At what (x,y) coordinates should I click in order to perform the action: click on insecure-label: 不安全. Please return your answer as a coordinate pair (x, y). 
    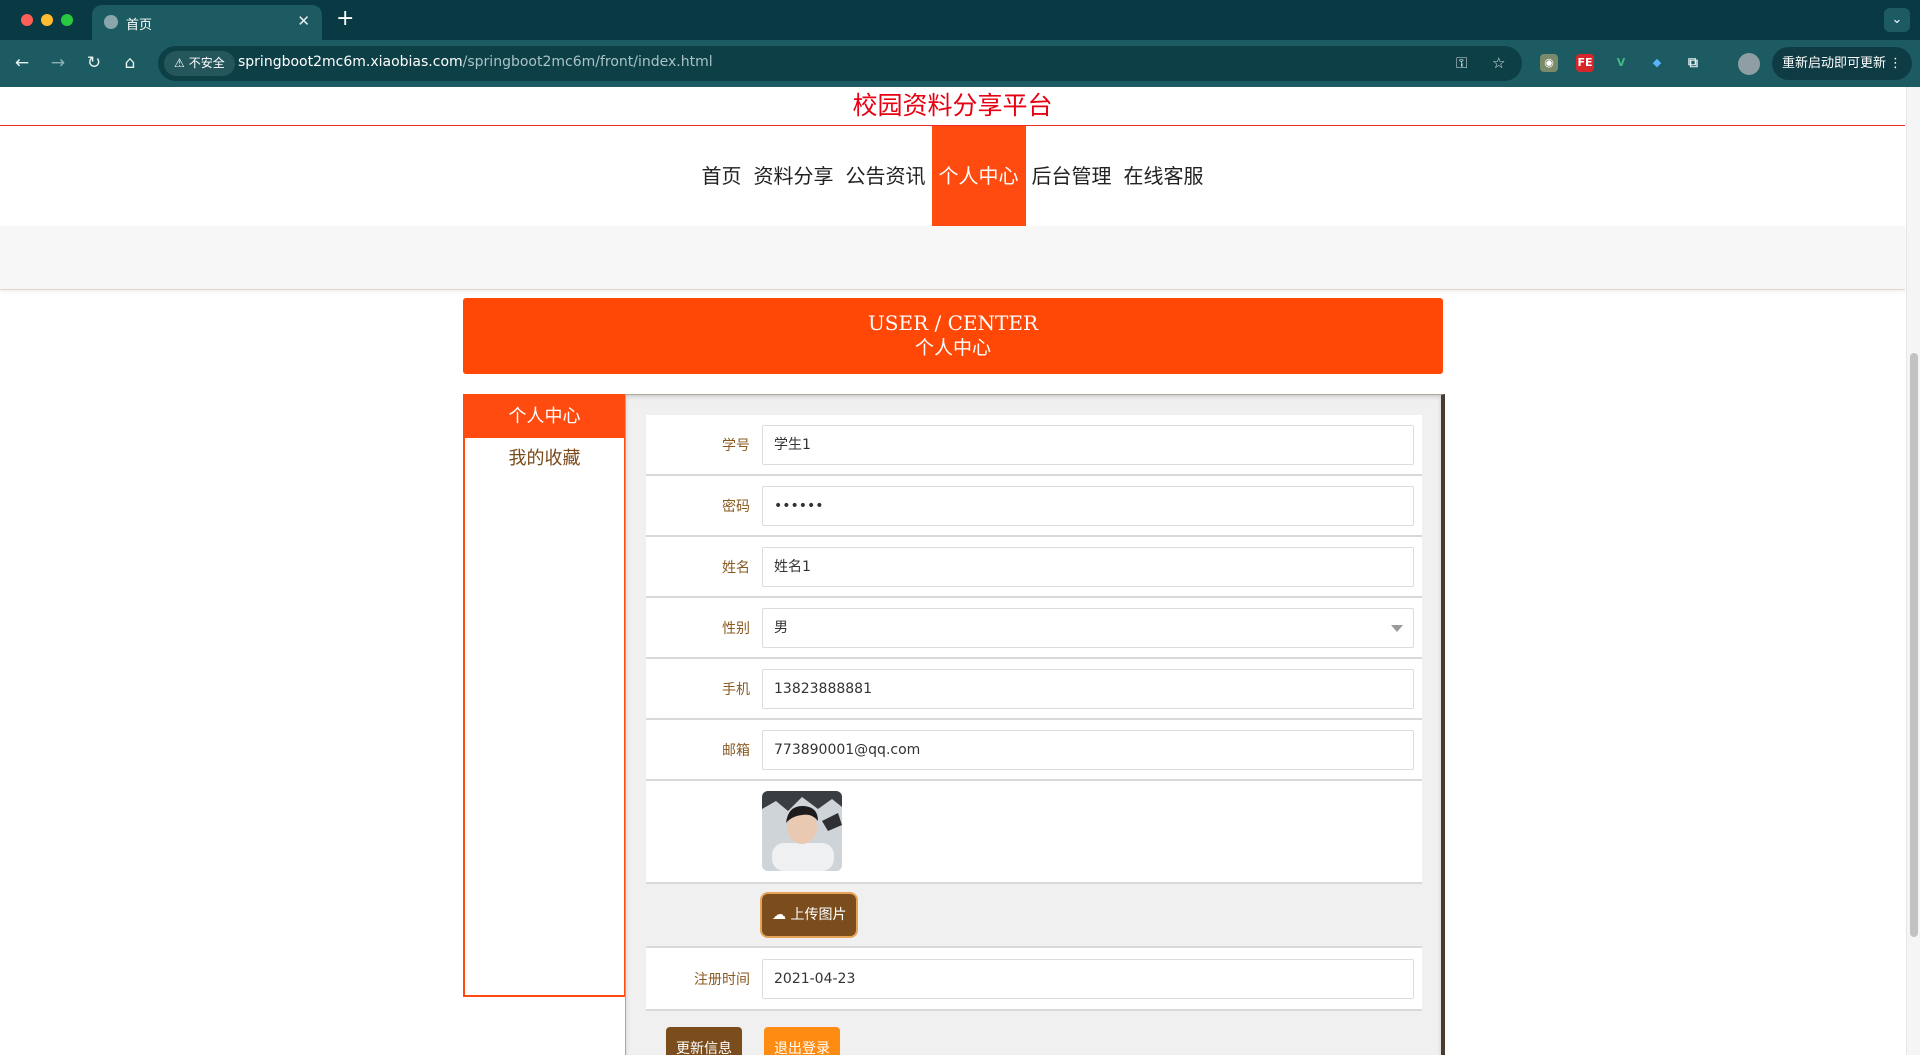
    Looking at the image, I should click on (206, 63).